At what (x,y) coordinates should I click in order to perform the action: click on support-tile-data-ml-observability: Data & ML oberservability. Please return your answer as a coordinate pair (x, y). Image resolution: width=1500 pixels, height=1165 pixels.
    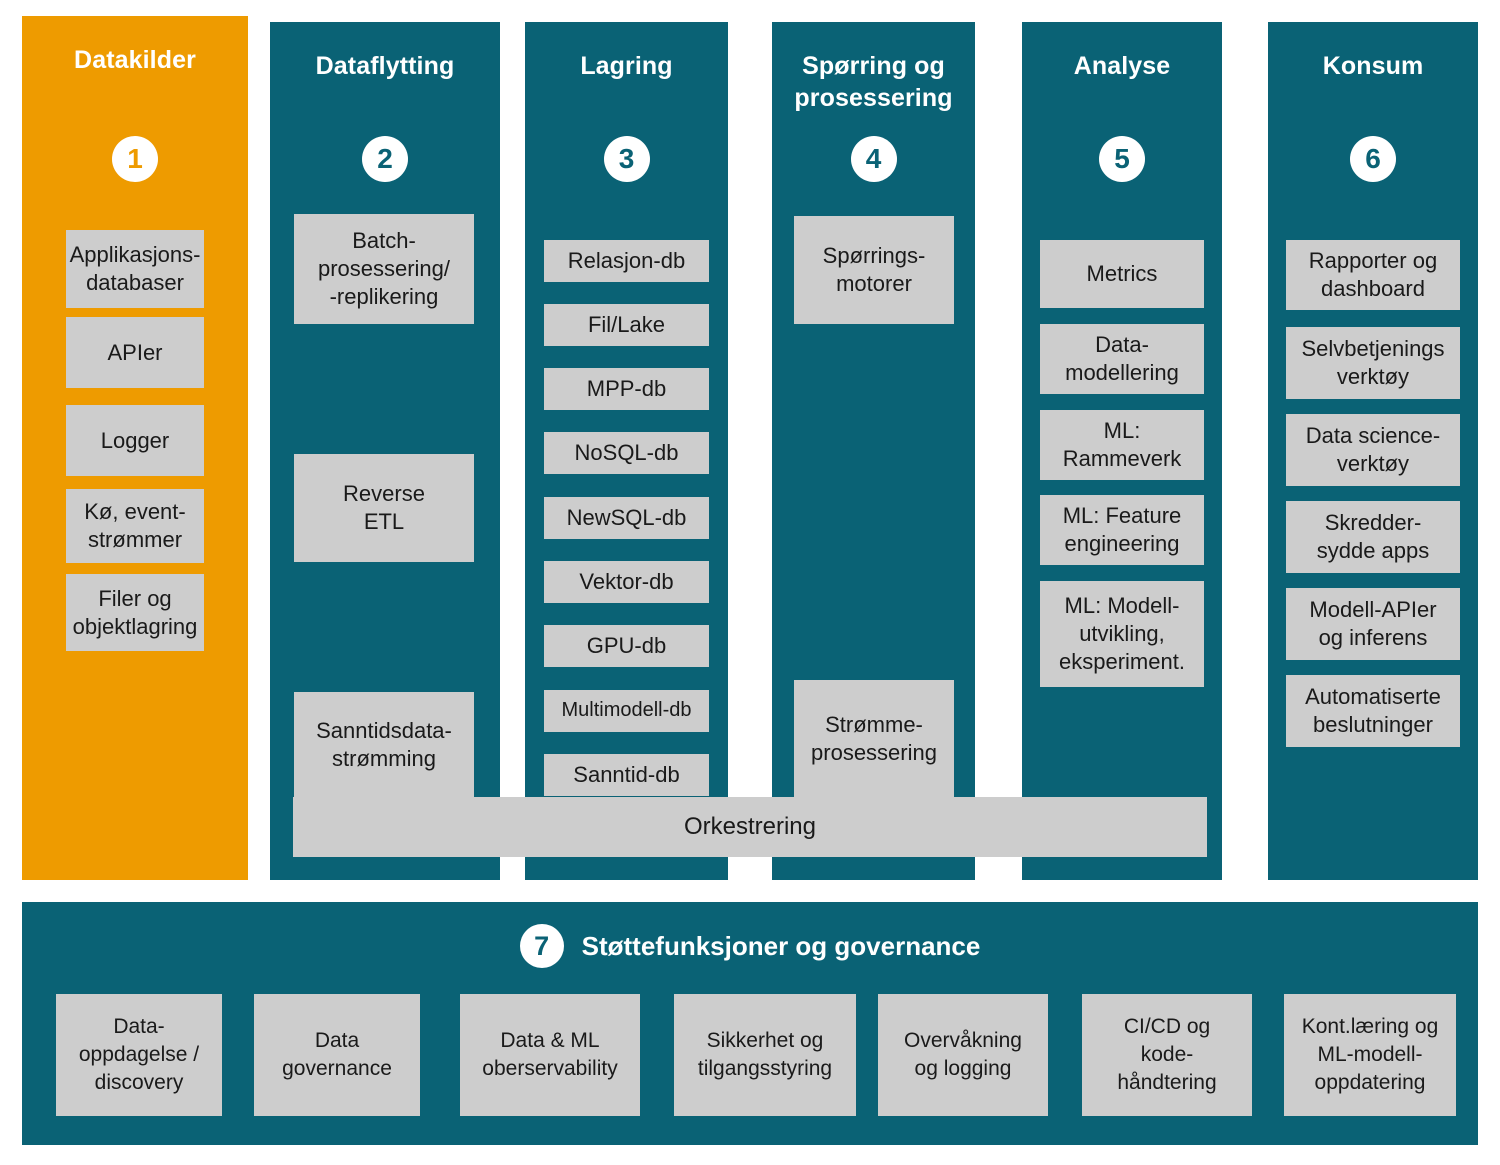
    Looking at the image, I should click on (550, 1055).